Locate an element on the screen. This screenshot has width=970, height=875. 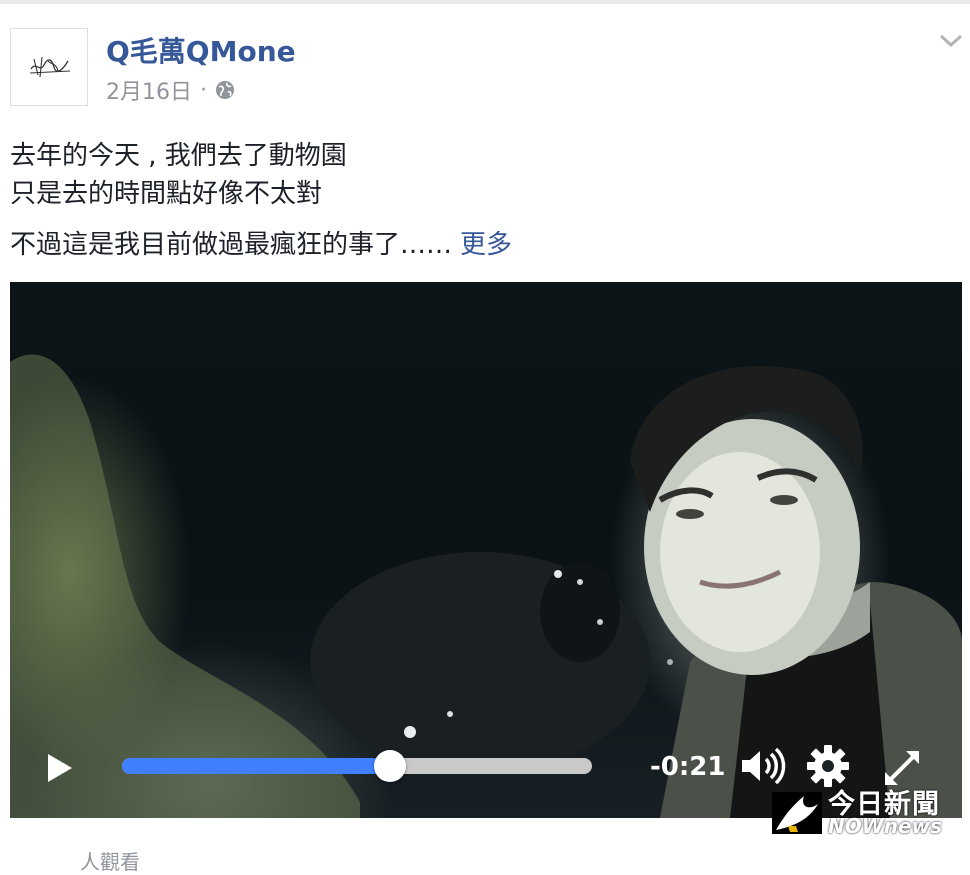
globe-icon is located at coordinates (225, 90).